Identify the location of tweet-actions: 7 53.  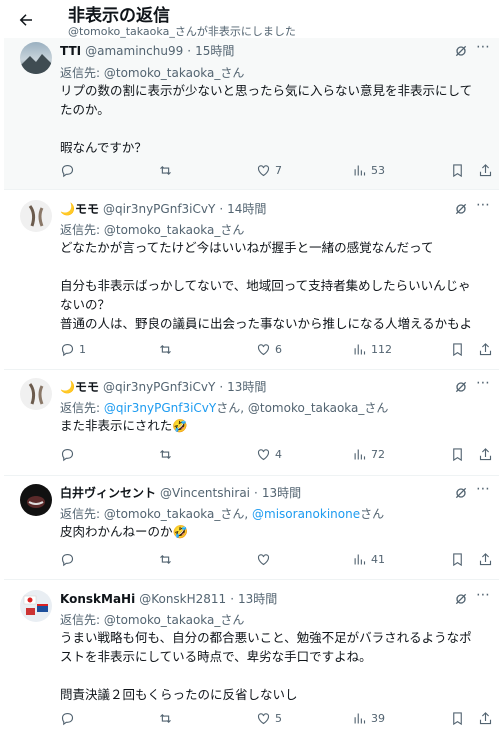
(276, 170).